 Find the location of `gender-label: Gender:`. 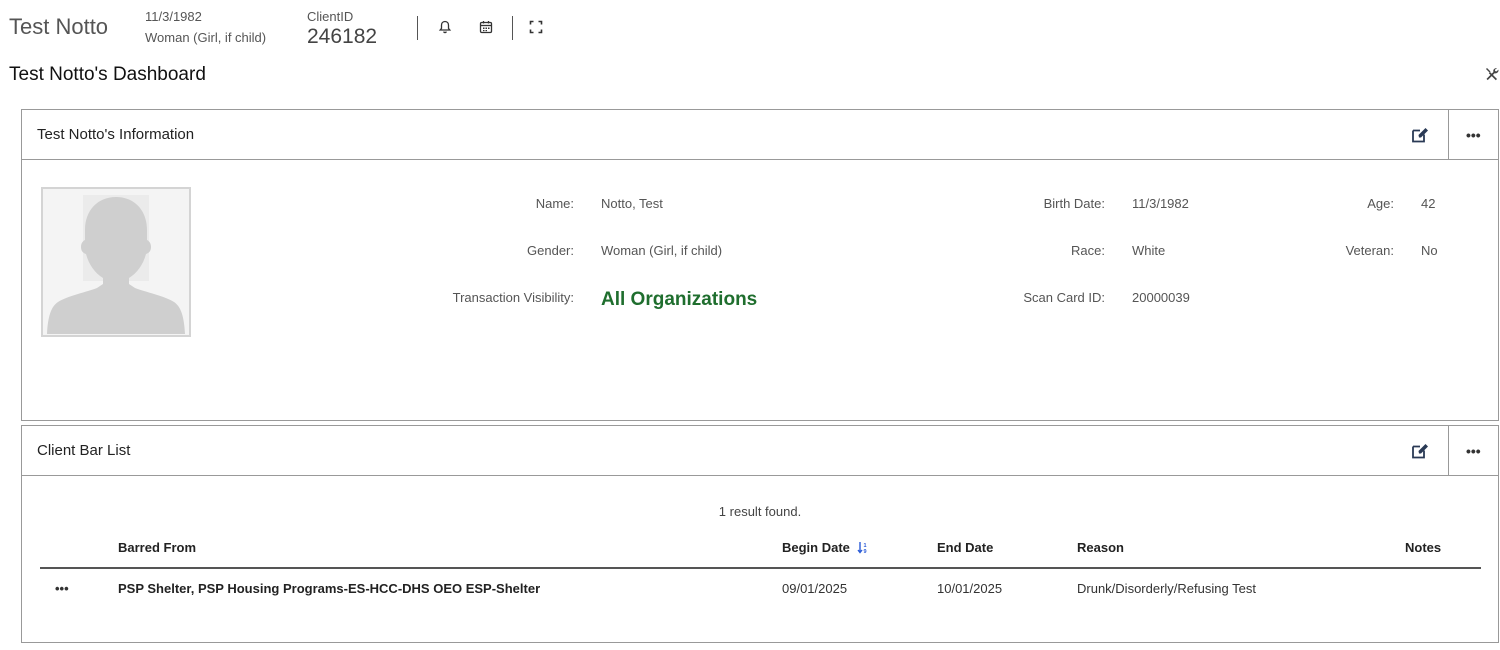

gender-label: Gender: is located at coordinates (550, 250).